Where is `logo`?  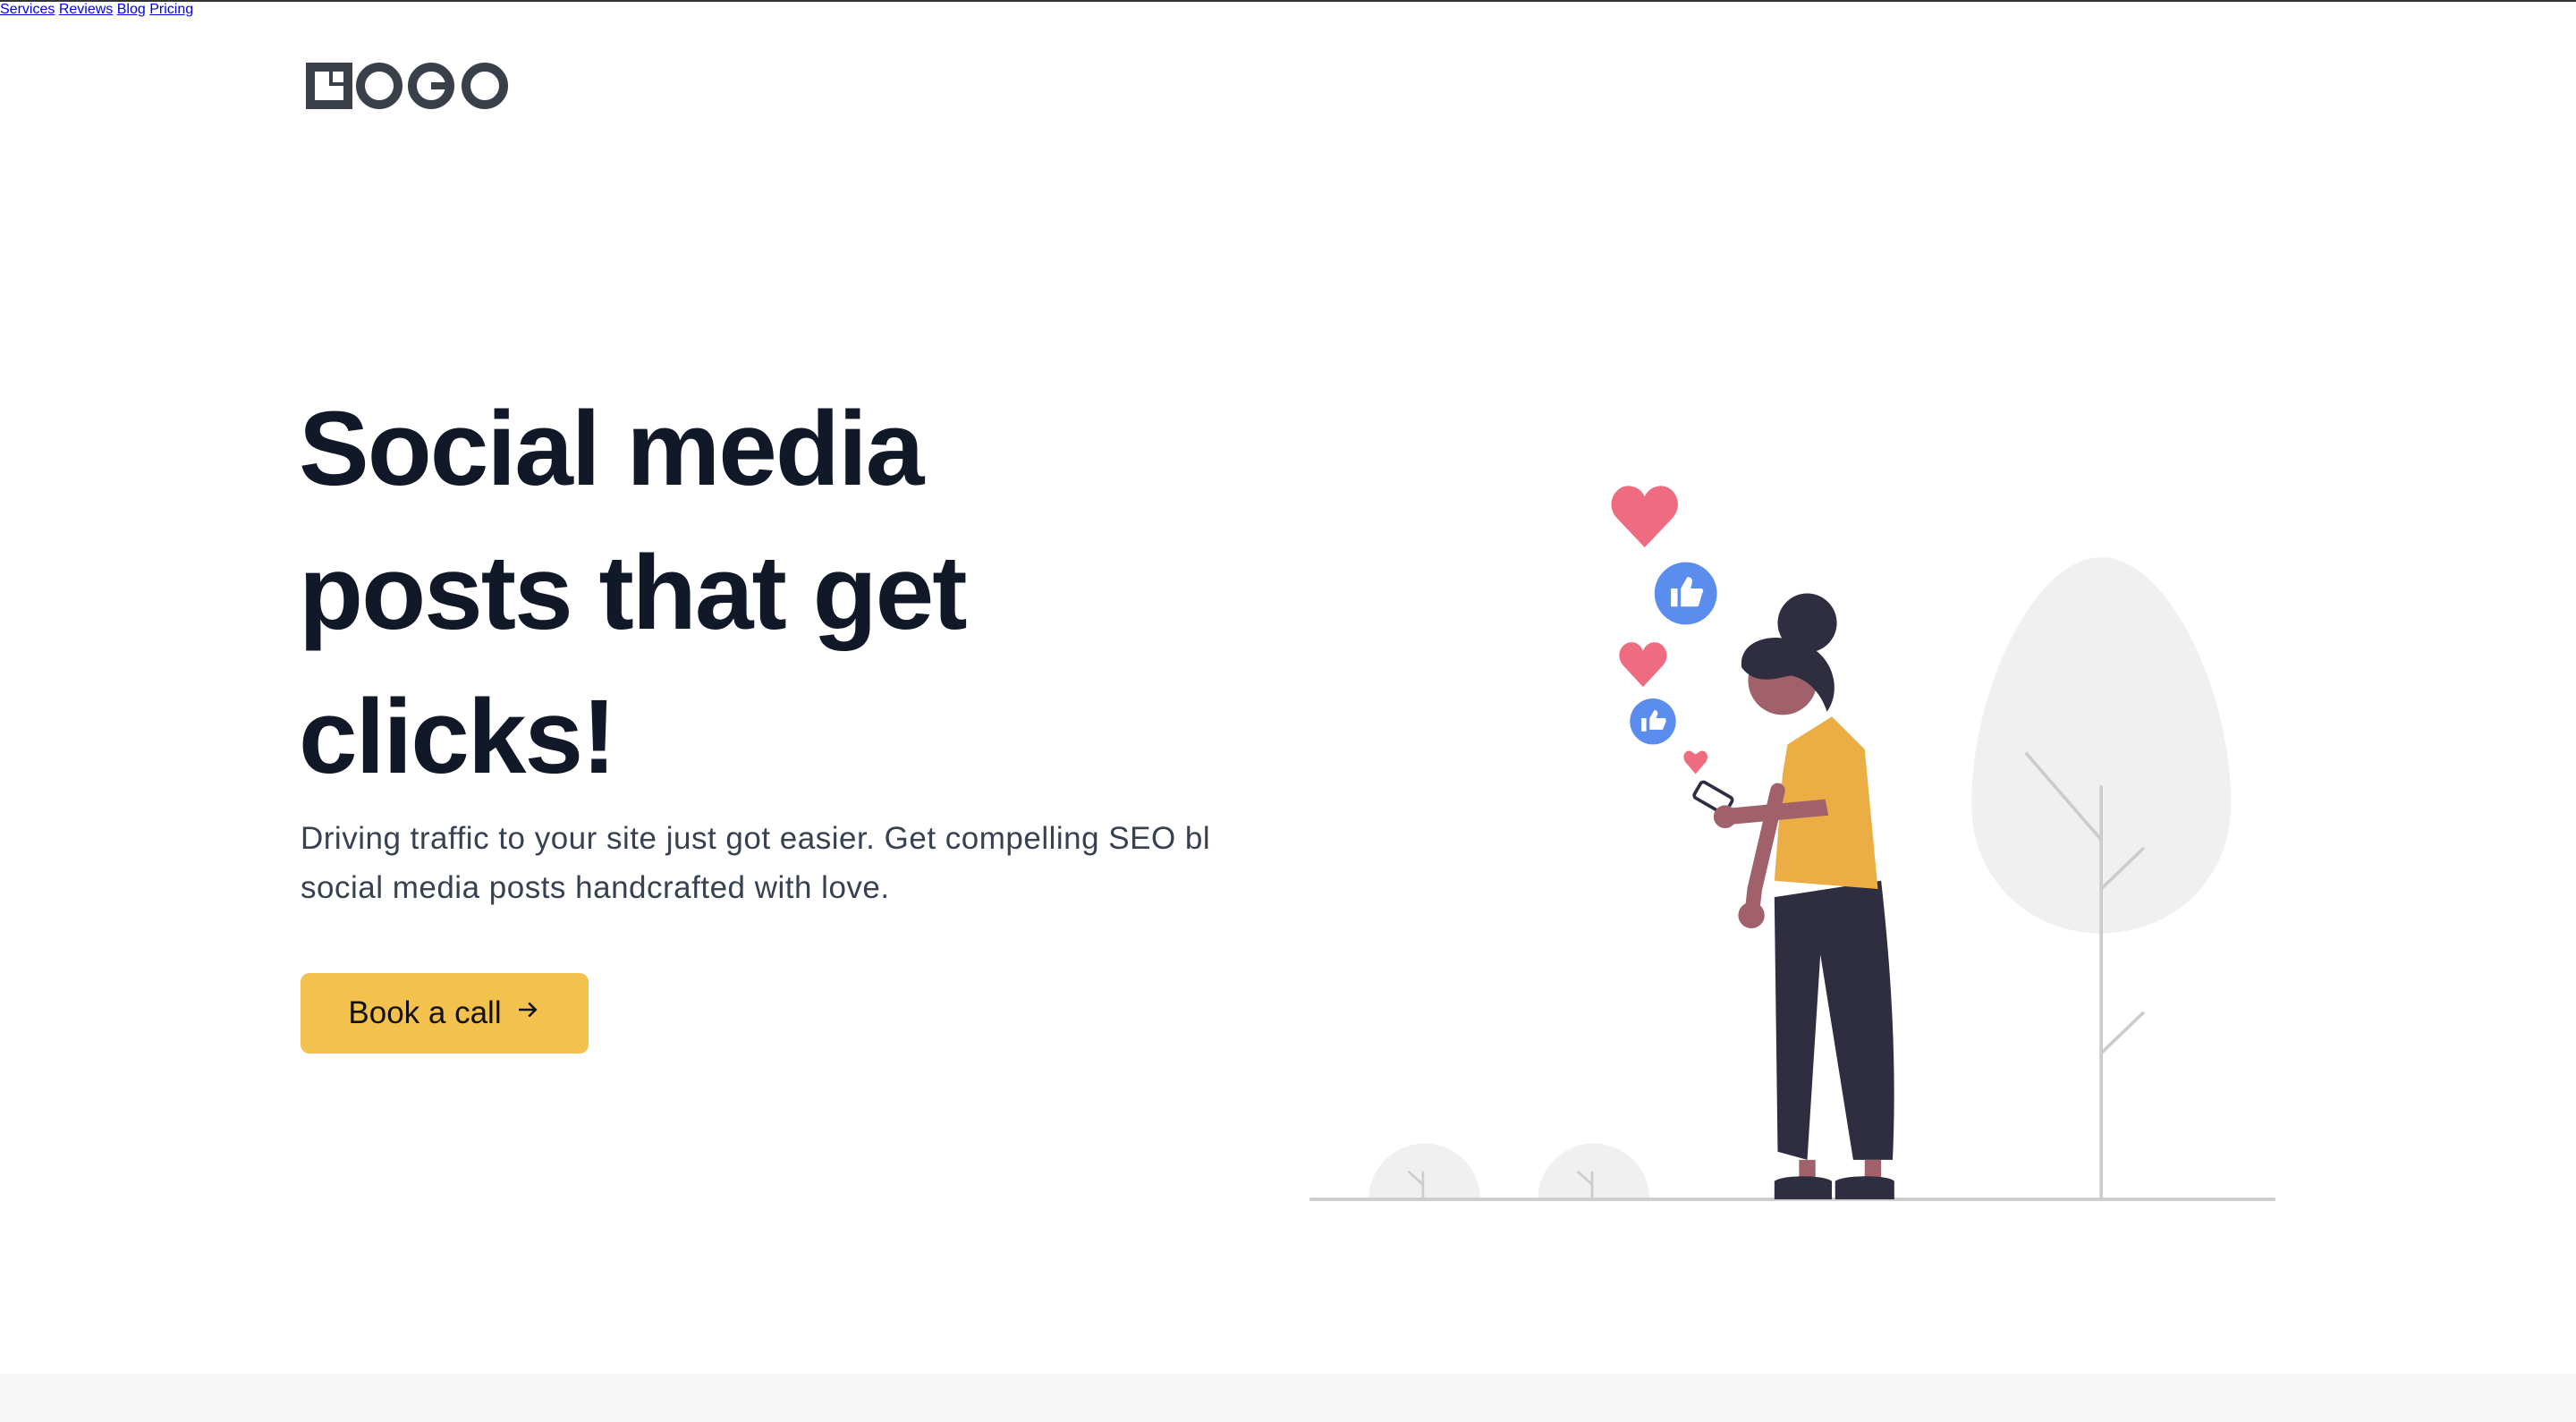
logo is located at coordinates (408, 86).